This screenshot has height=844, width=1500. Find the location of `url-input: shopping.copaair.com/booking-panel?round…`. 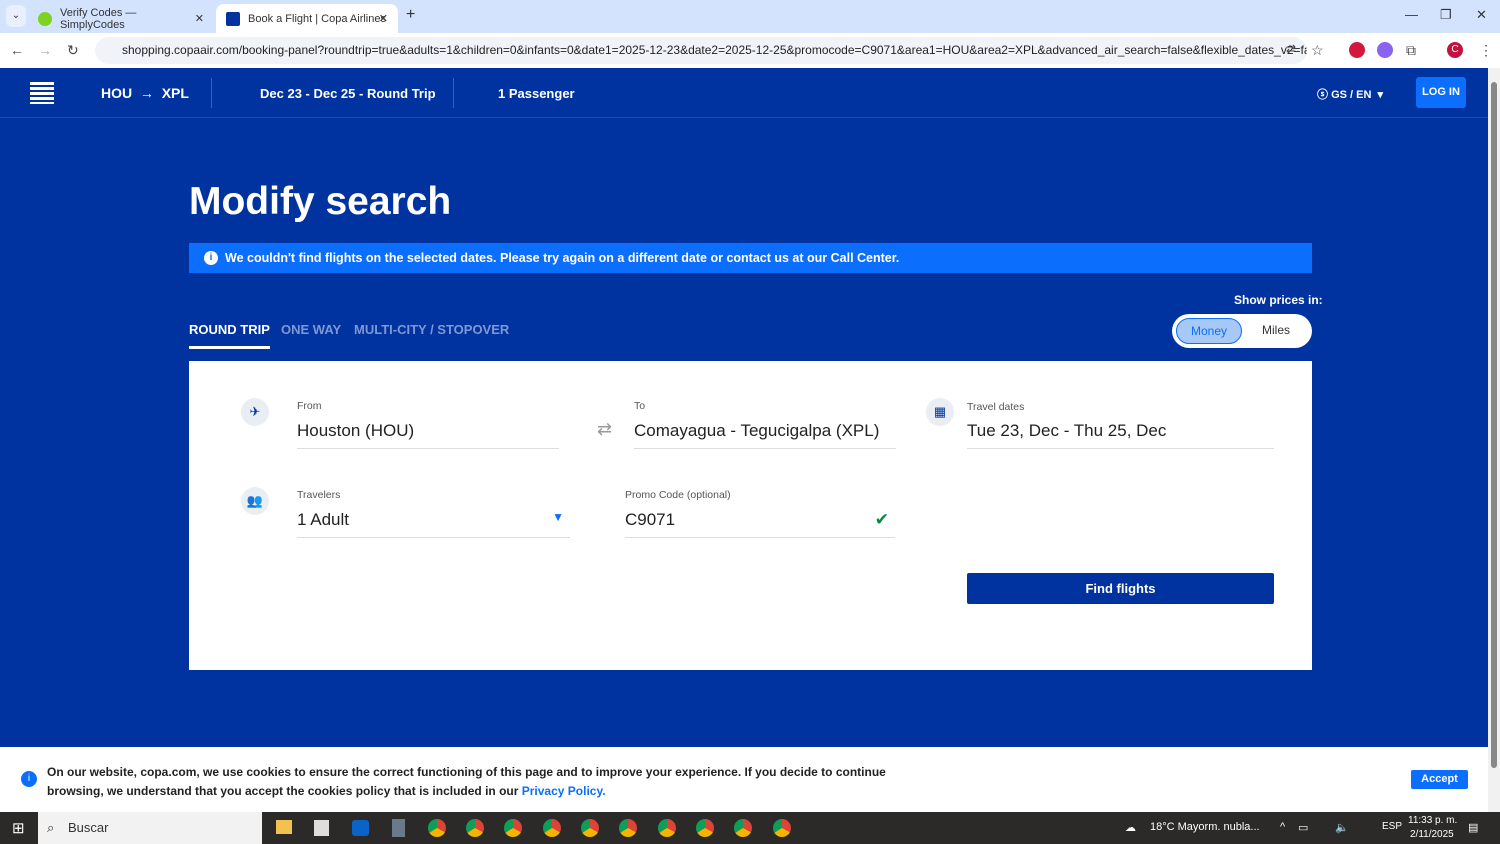

url-input: shopping.copaair.com/booking-panel?round… is located at coordinates (701, 50).